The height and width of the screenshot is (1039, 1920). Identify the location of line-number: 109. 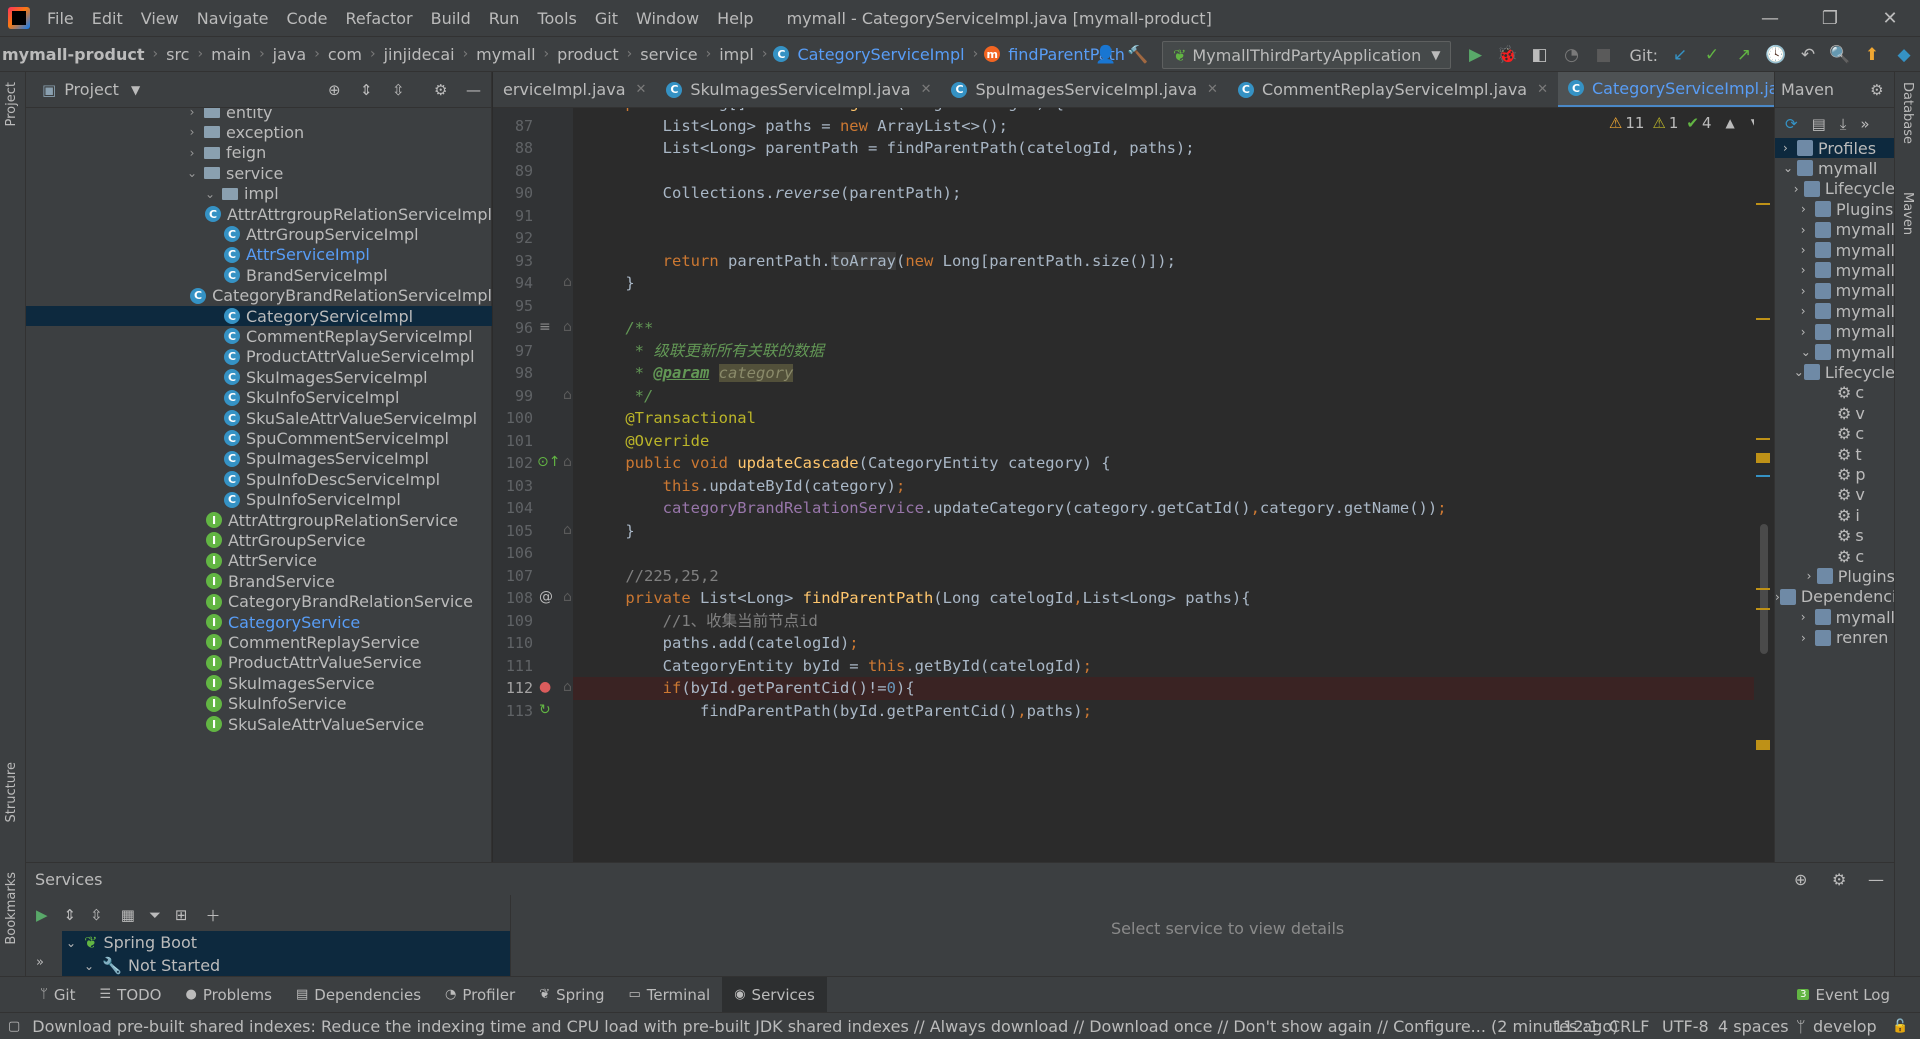
(513, 621).